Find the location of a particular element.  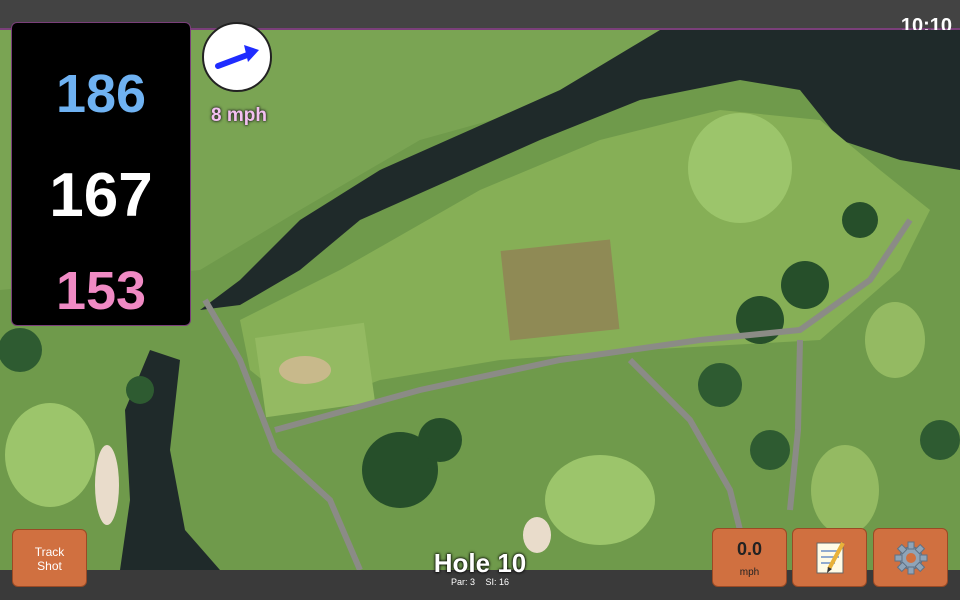

track-shot-label-line1: Track is located at coordinates (49, 552).